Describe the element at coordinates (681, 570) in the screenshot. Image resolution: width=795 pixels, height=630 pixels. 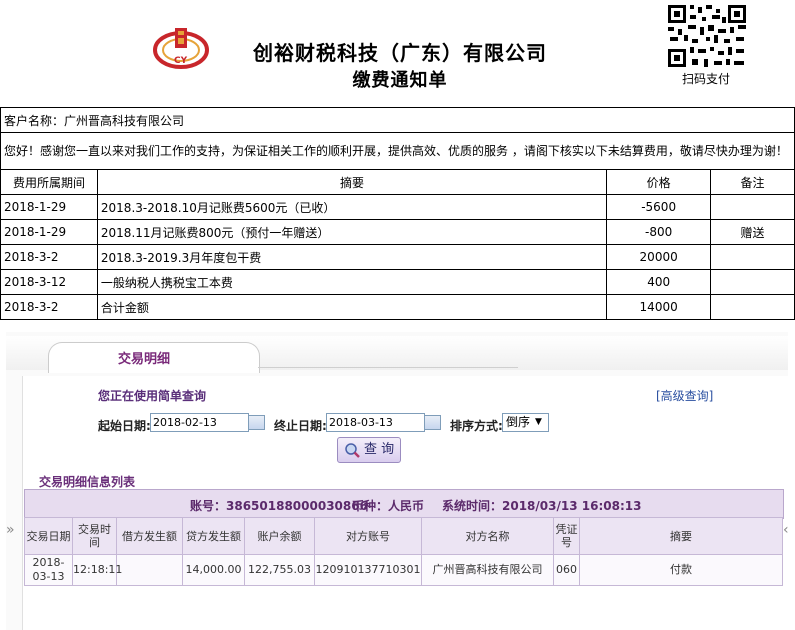
I see `cell-summary: 付款` at that location.